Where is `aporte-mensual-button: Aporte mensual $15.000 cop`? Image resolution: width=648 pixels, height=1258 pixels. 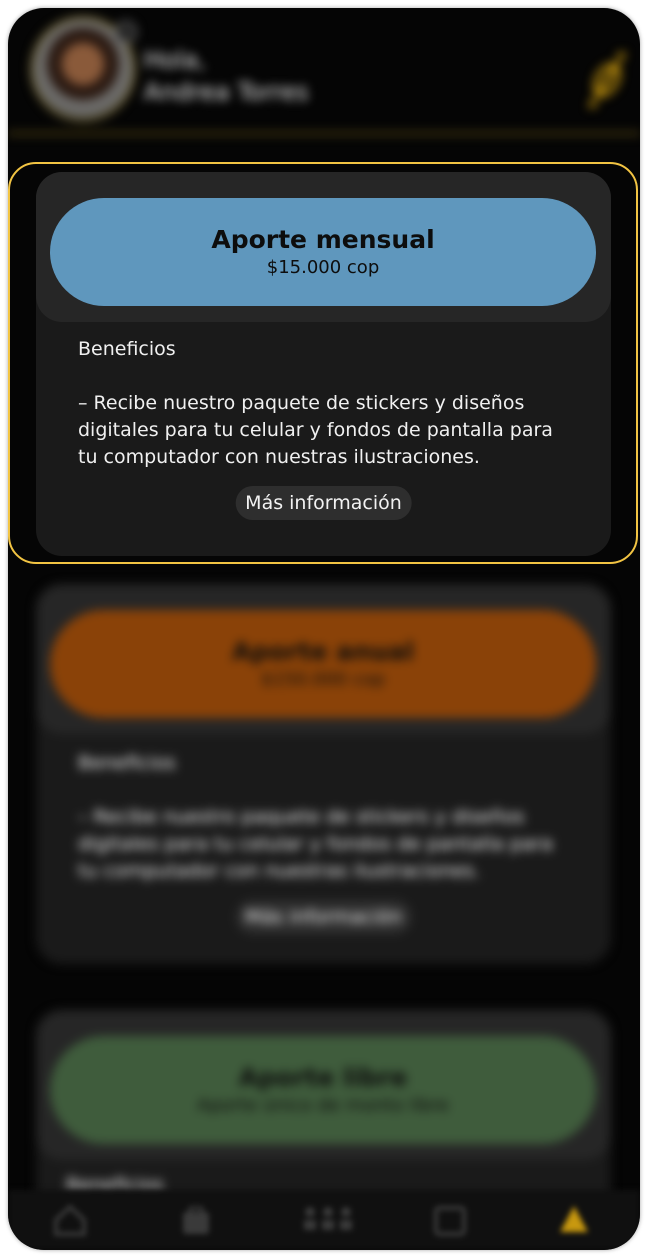
aporte-mensual-button: Aporte mensual $15.000 cop is located at coordinates (323, 252).